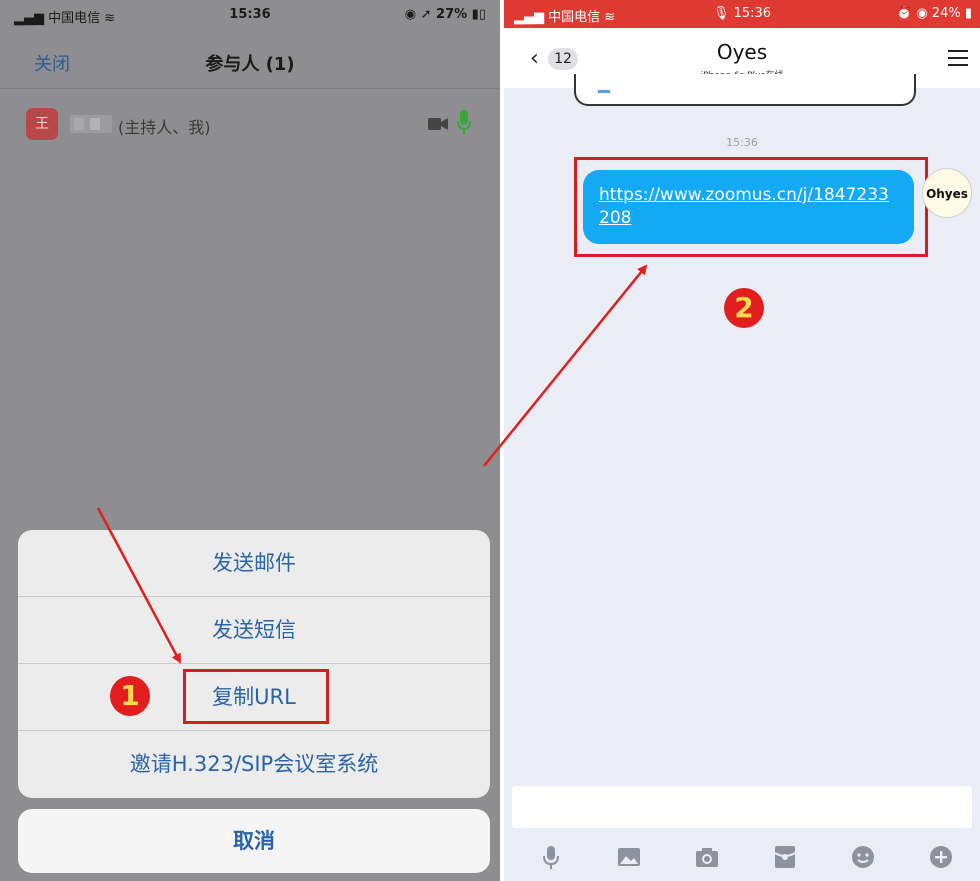 This screenshot has width=980, height=881. I want to click on battery-indicator: ◉ ➚ 27% ▮▯, so click(445, 14).